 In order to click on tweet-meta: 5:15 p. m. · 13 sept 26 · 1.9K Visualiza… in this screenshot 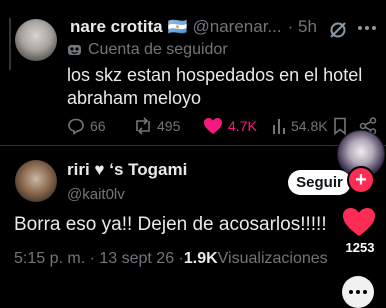, I will do `click(171, 259)`.